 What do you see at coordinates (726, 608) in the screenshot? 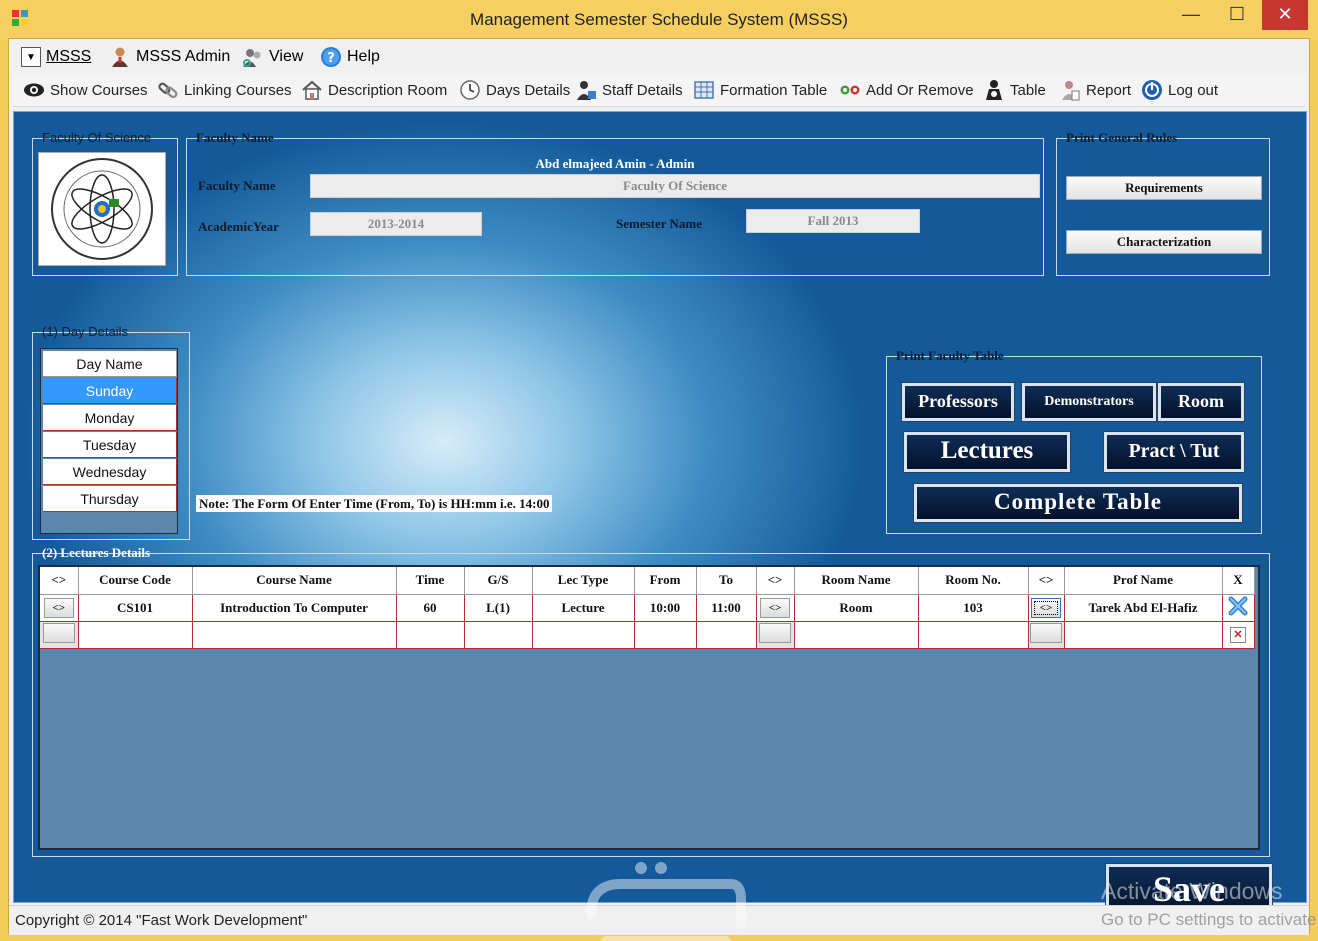
I see `cell-to: 11:00` at bounding box center [726, 608].